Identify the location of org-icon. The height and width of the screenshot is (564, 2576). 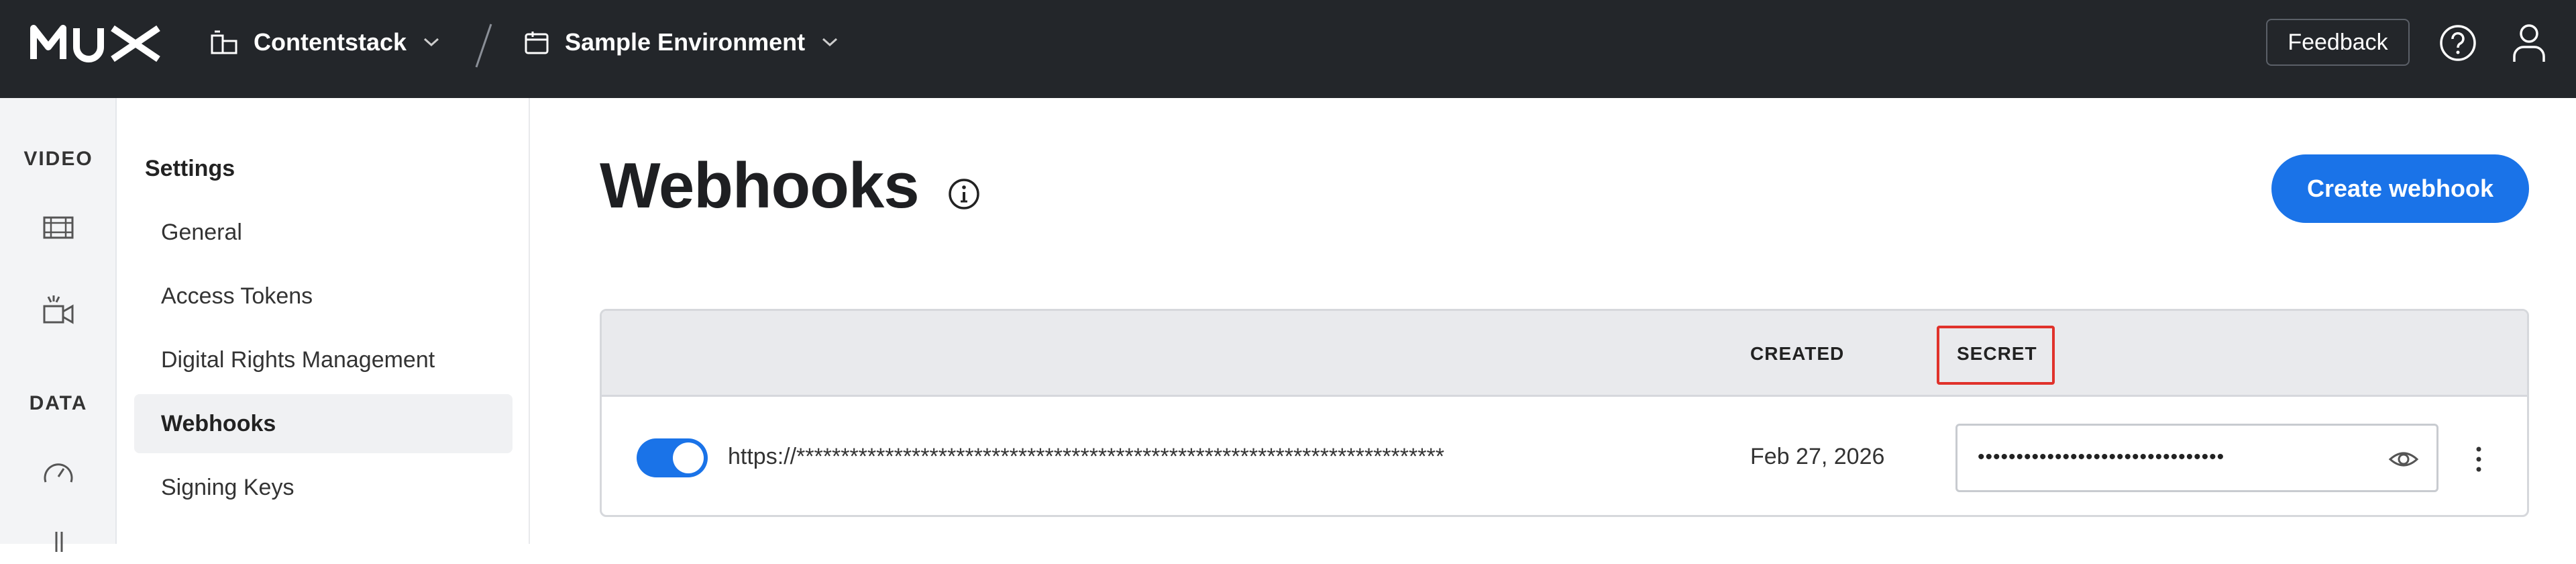
(224, 42).